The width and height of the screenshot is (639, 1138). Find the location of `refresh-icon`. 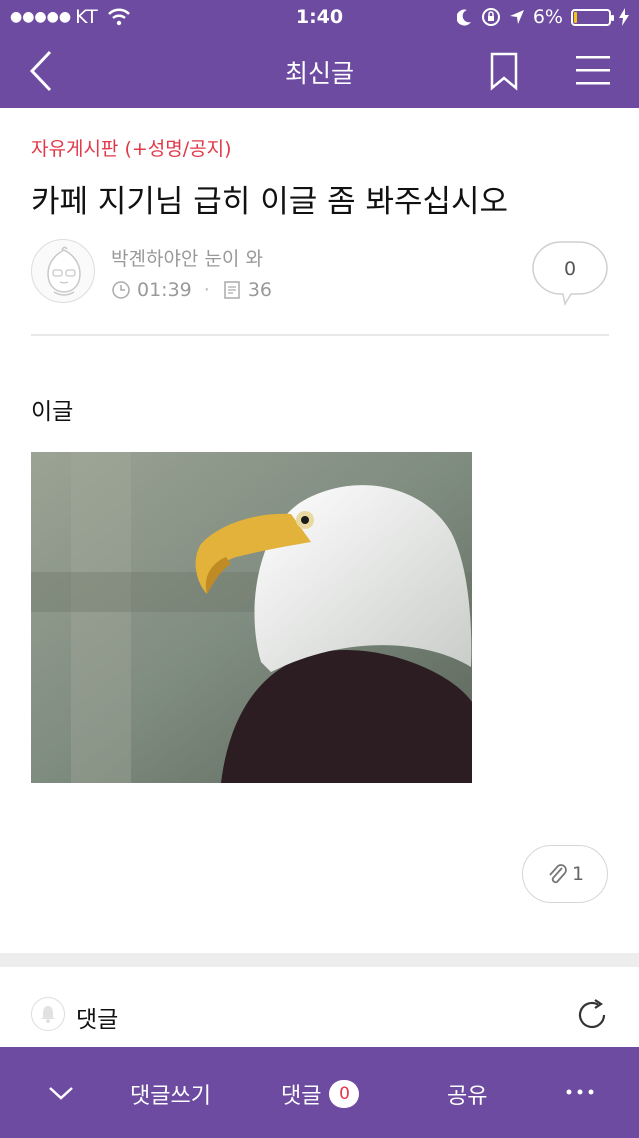

refresh-icon is located at coordinates (592, 1015).